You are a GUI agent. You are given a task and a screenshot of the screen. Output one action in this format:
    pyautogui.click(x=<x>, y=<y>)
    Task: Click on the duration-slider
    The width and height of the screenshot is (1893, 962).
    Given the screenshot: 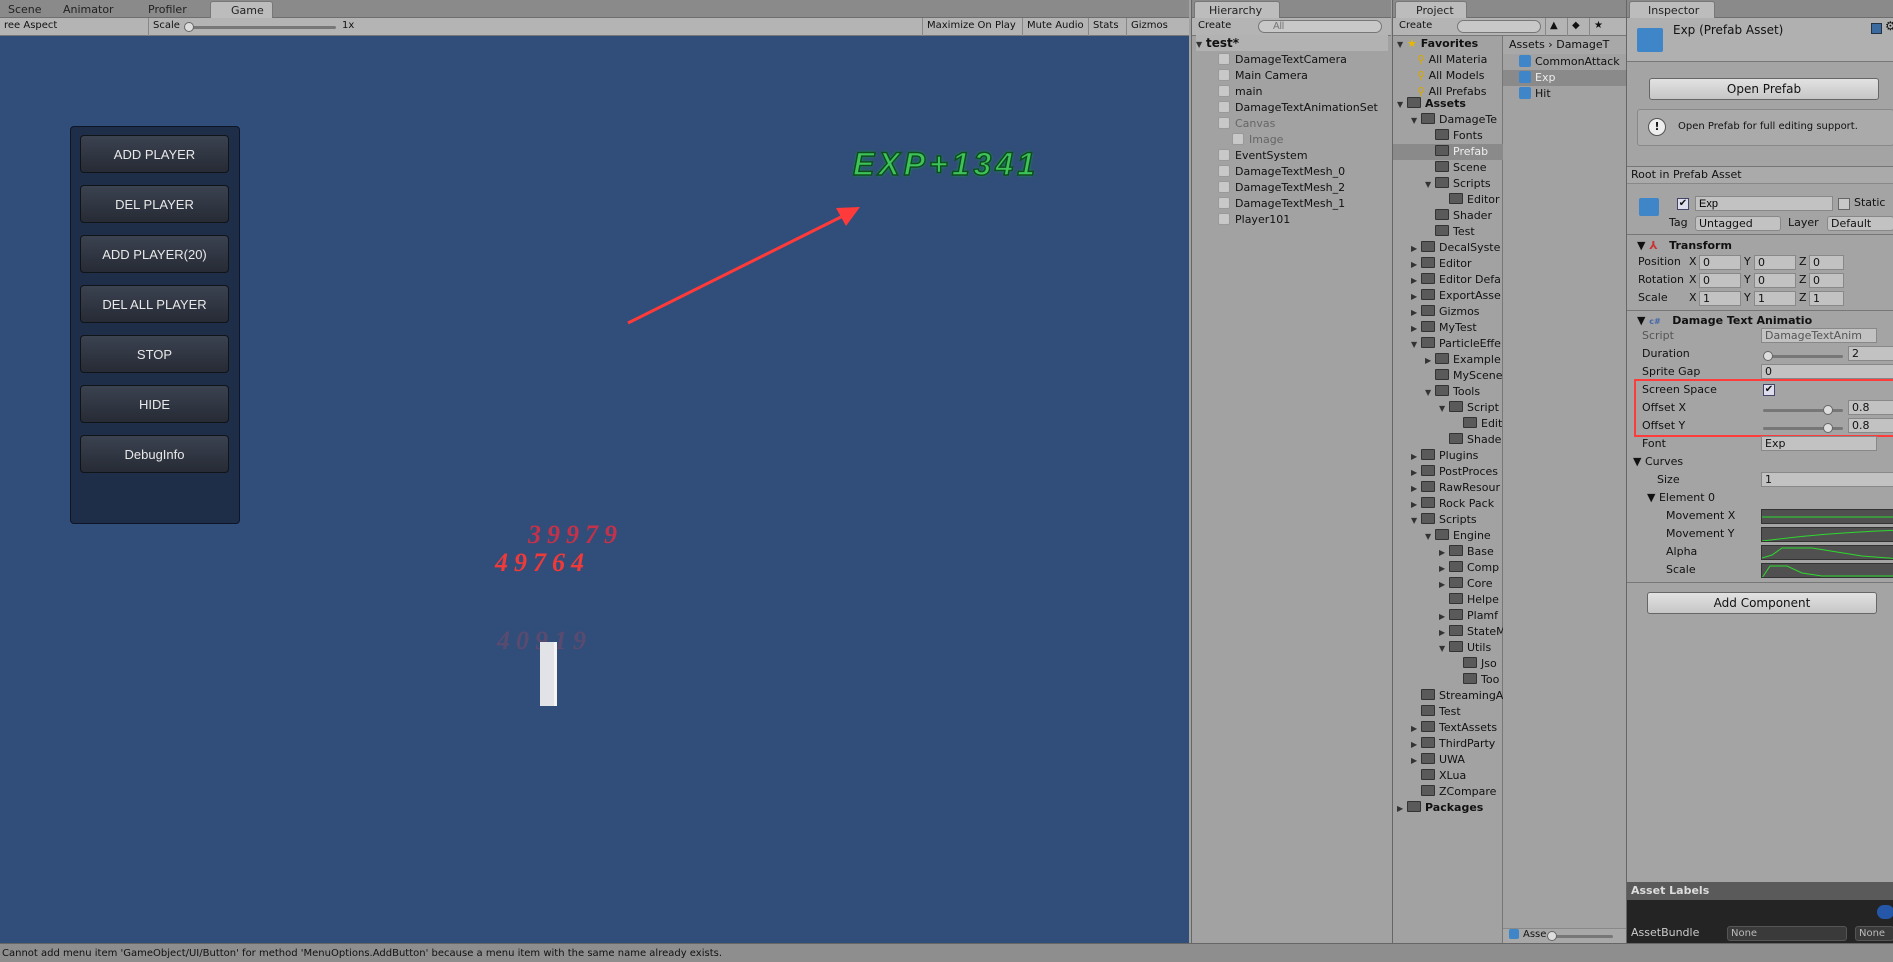 What is the action you would take?
    pyautogui.click(x=1803, y=356)
    